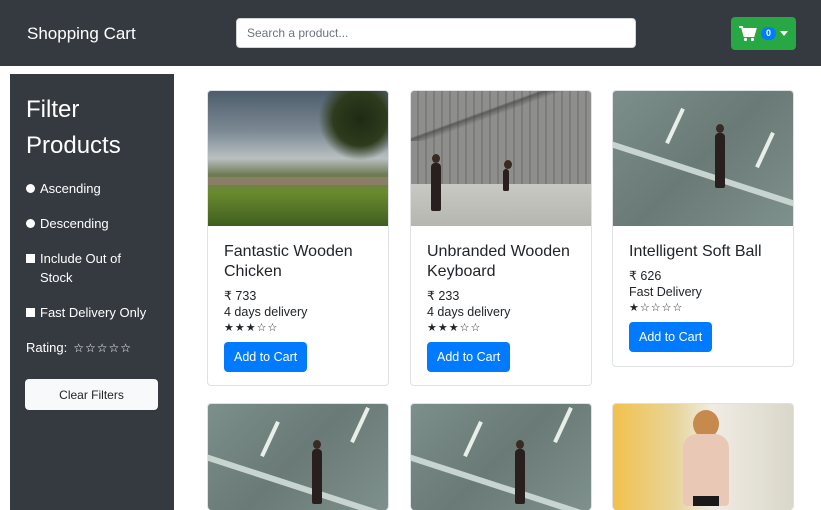 The width and height of the screenshot is (821, 510). Describe the element at coordinates (93, 312) in the screenshot. I see `fast-delivery-label: Fast Delivery Only` at that location.